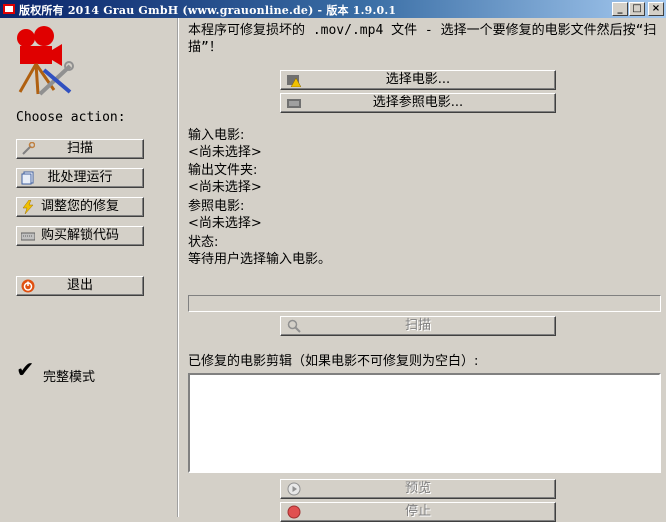 Image resolution: width=666 pixels, height=522 pixels. I want to click on reference-movie-label: 参照电影:, so click(216, 206).